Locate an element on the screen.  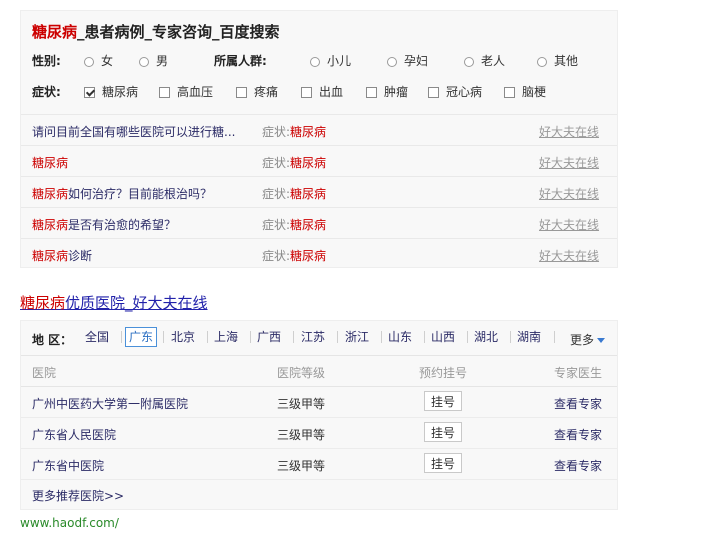
list-item: 糖尿病如何治疗？目前能根治吗？ 症状:糖尿病 好大夫在线 is located at coordinates (319, 191).